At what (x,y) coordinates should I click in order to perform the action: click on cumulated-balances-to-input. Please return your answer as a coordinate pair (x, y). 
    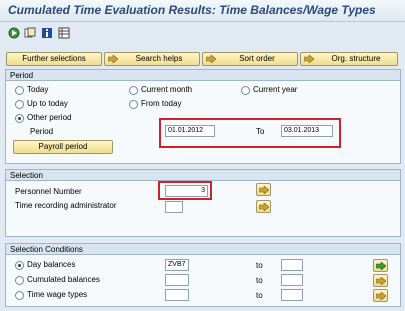
    Looking at the image, I should click on (292, 280).